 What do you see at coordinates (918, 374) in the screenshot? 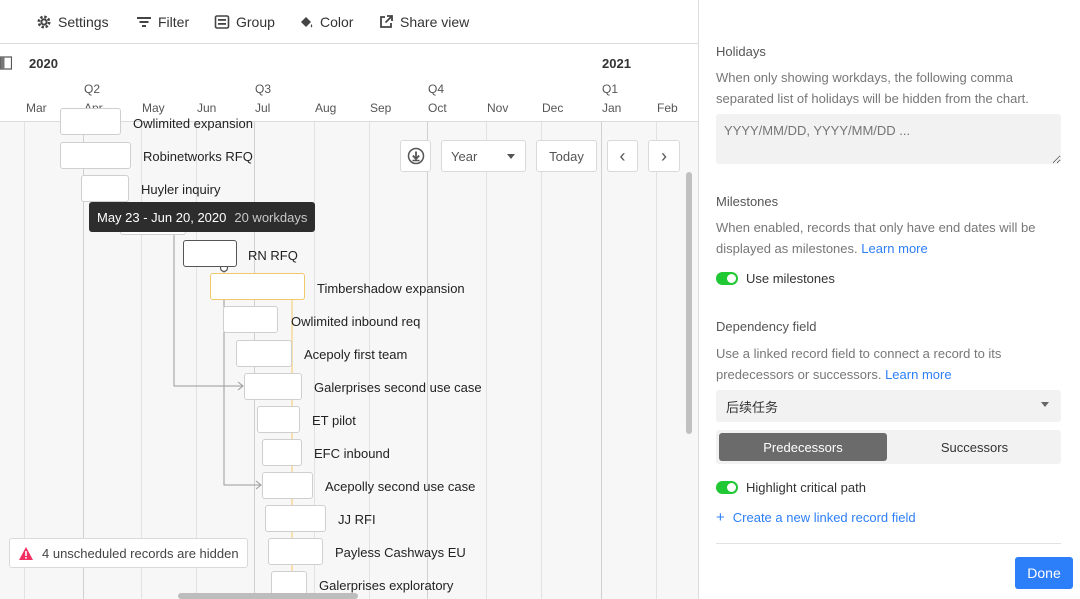
I see `dependency-learn-more-link: Learn more` at bounding box center [918, 374].